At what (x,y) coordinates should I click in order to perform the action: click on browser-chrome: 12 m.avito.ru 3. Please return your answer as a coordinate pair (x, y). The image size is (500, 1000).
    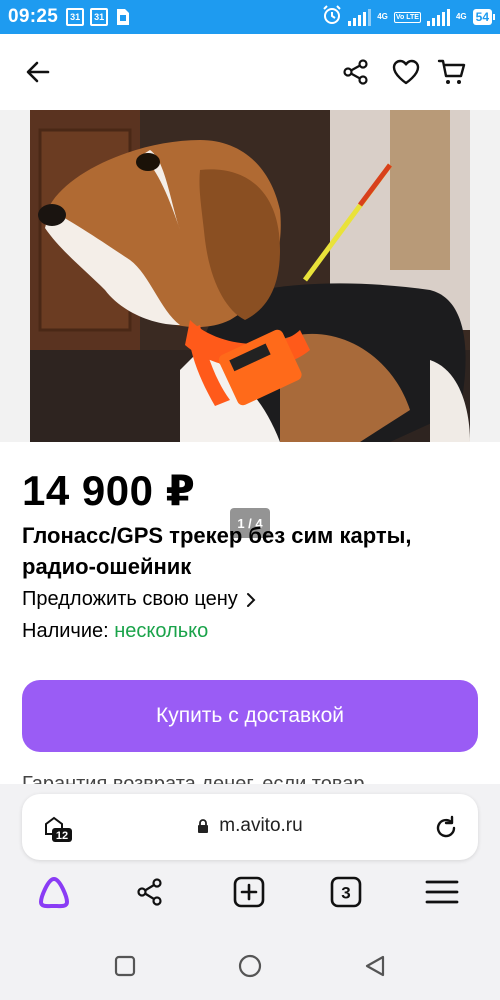
    Looking at the image, I should click on (250, 857).